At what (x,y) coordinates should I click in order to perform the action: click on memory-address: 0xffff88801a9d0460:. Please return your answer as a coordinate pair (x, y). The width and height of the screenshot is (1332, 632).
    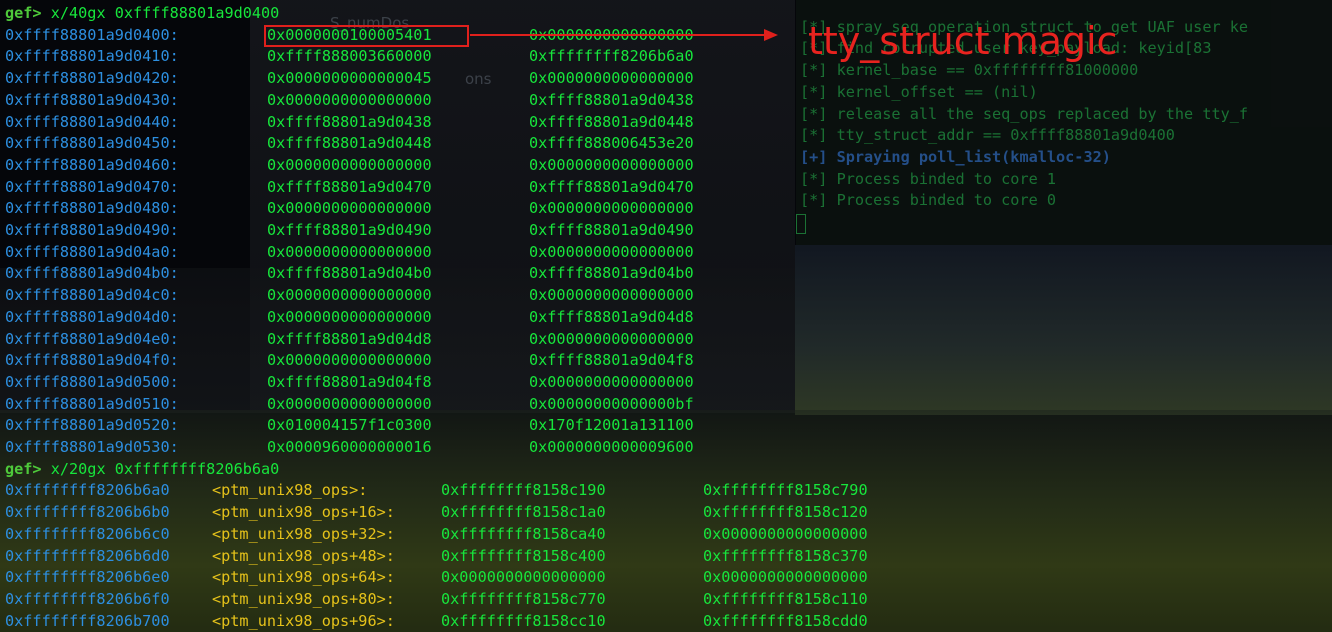
    Looking at the image, I should click on (92, 164).